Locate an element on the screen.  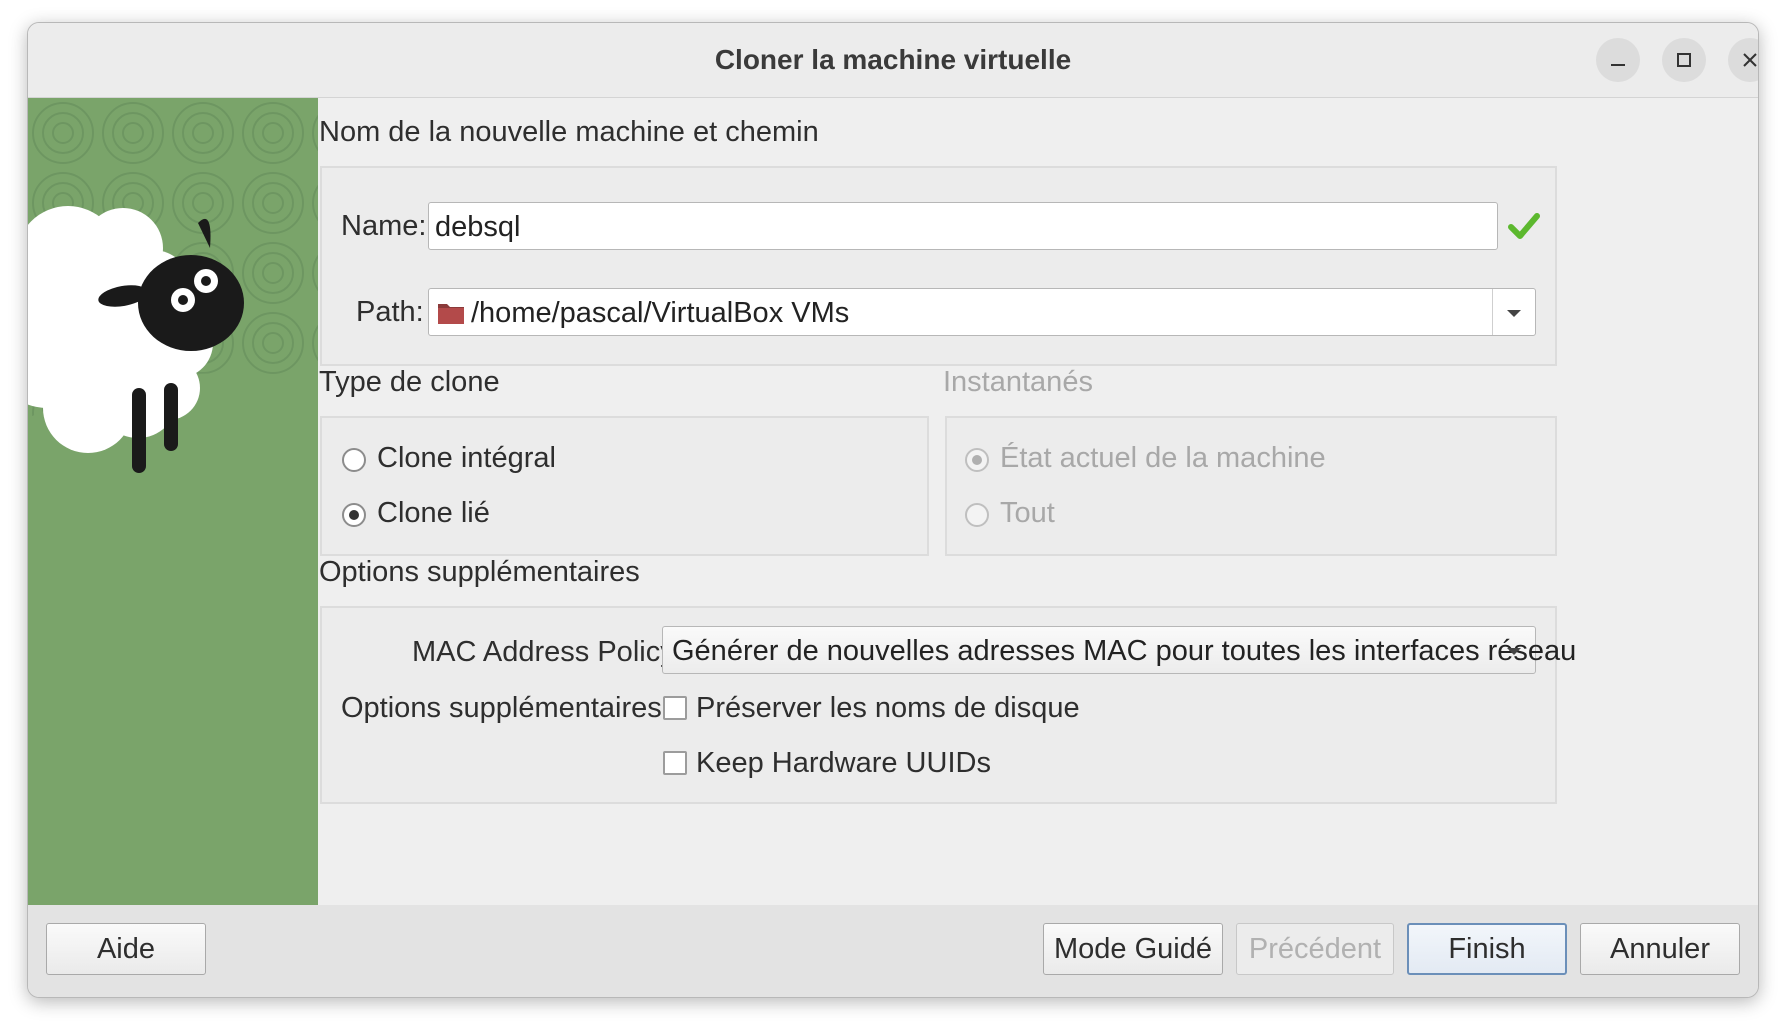
path-value: /home/pascal/VirtualBox VMs is located at coordinates (660, 313).